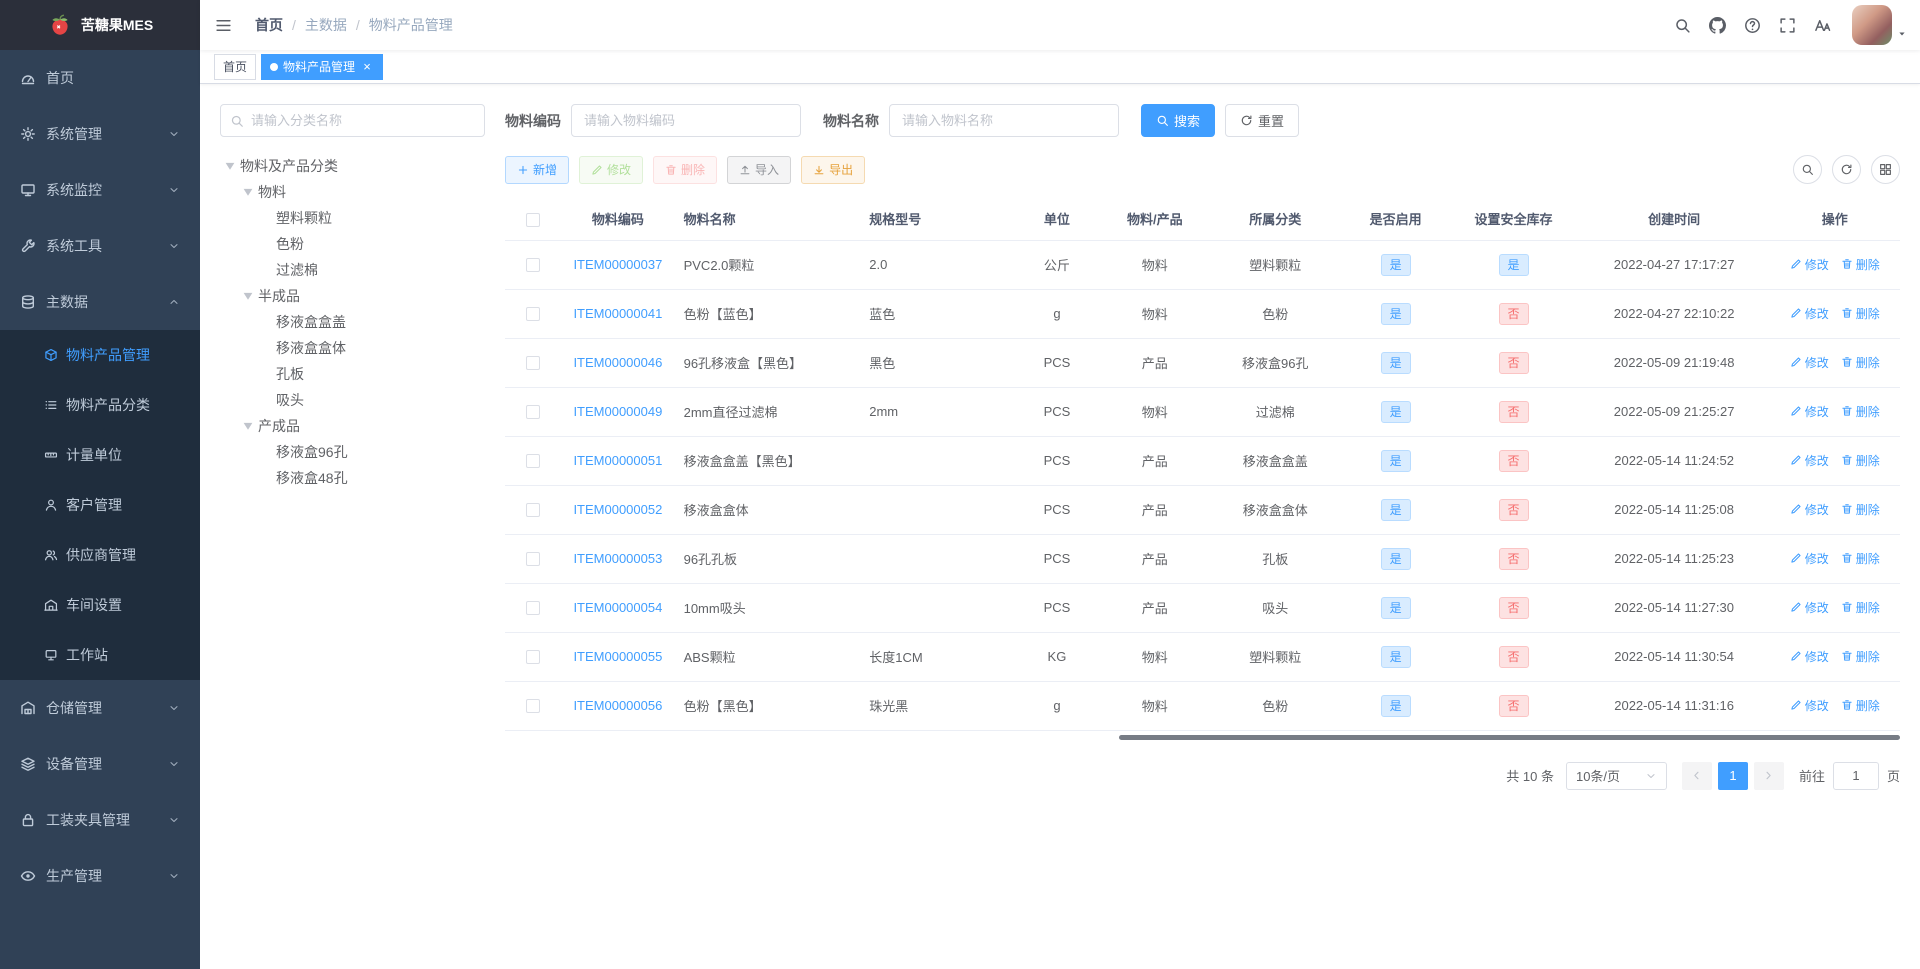 The image size is (1920, 969). What do you see at coordinates (617, 705) in the screenshot?
I see `material-code-link: ITEM00000056` at bounding box center [617, 705].